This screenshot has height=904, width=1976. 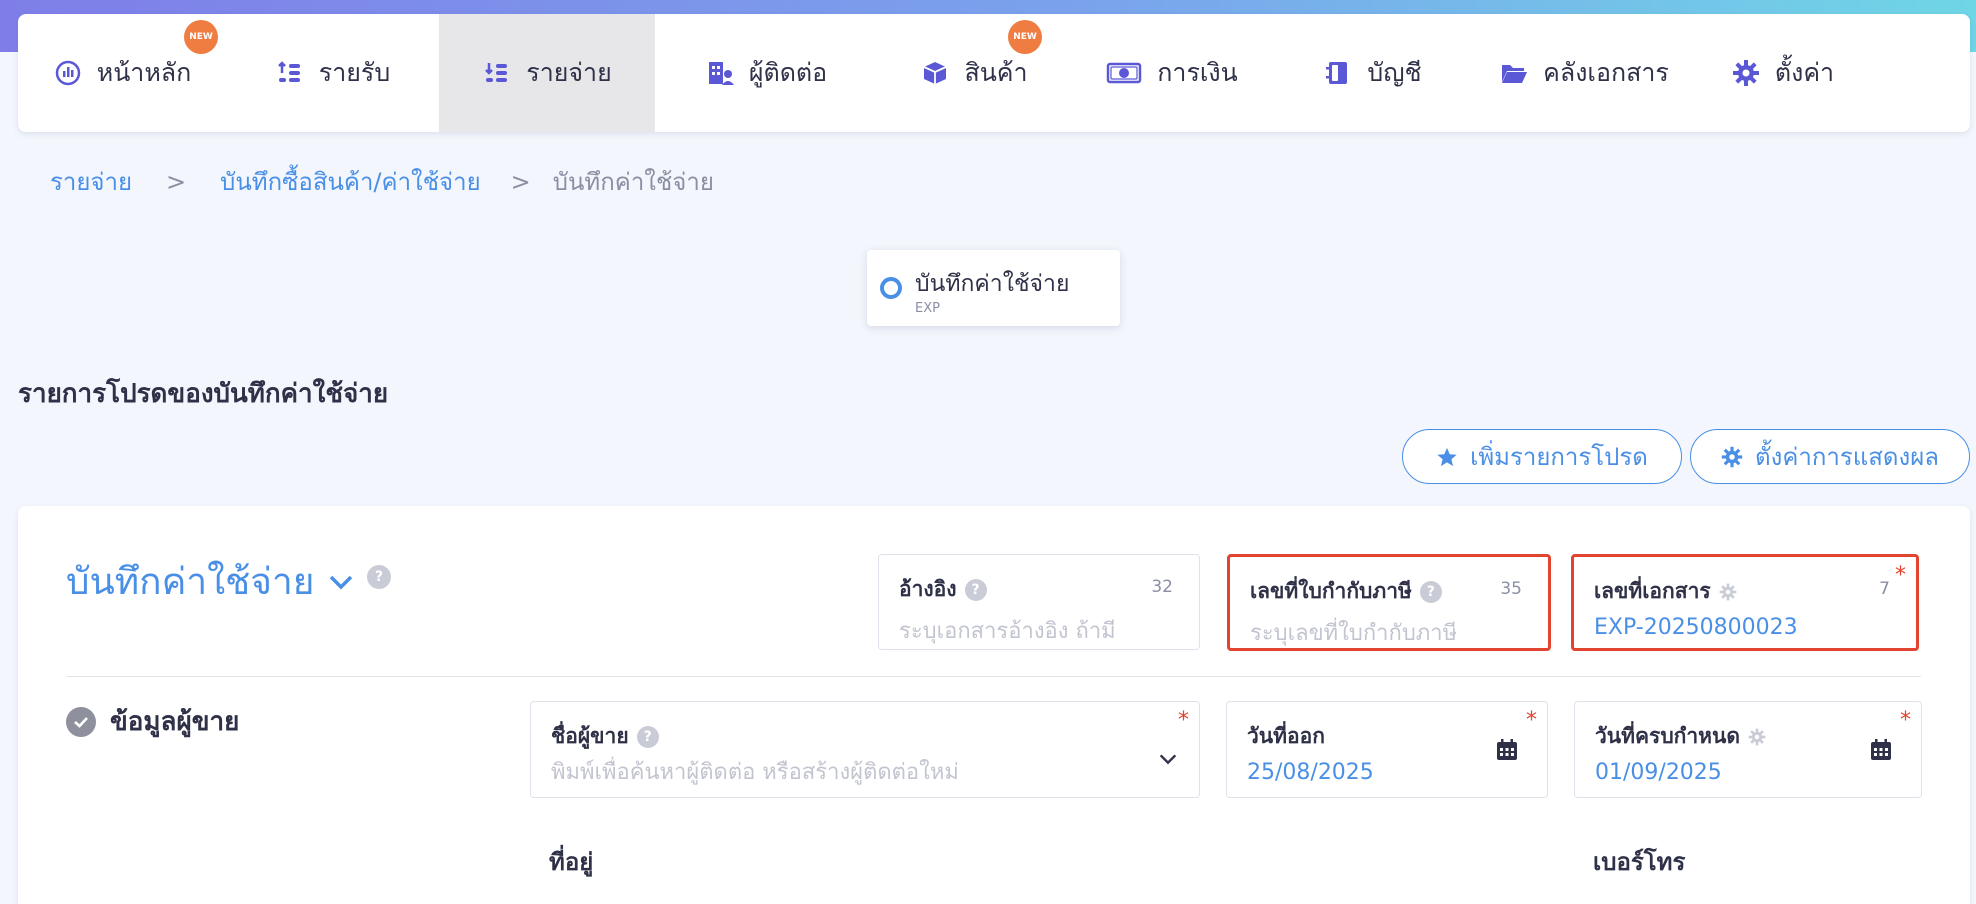 I want to click on phone-label: เบอร์โทร, so click(x=1639, y=862).